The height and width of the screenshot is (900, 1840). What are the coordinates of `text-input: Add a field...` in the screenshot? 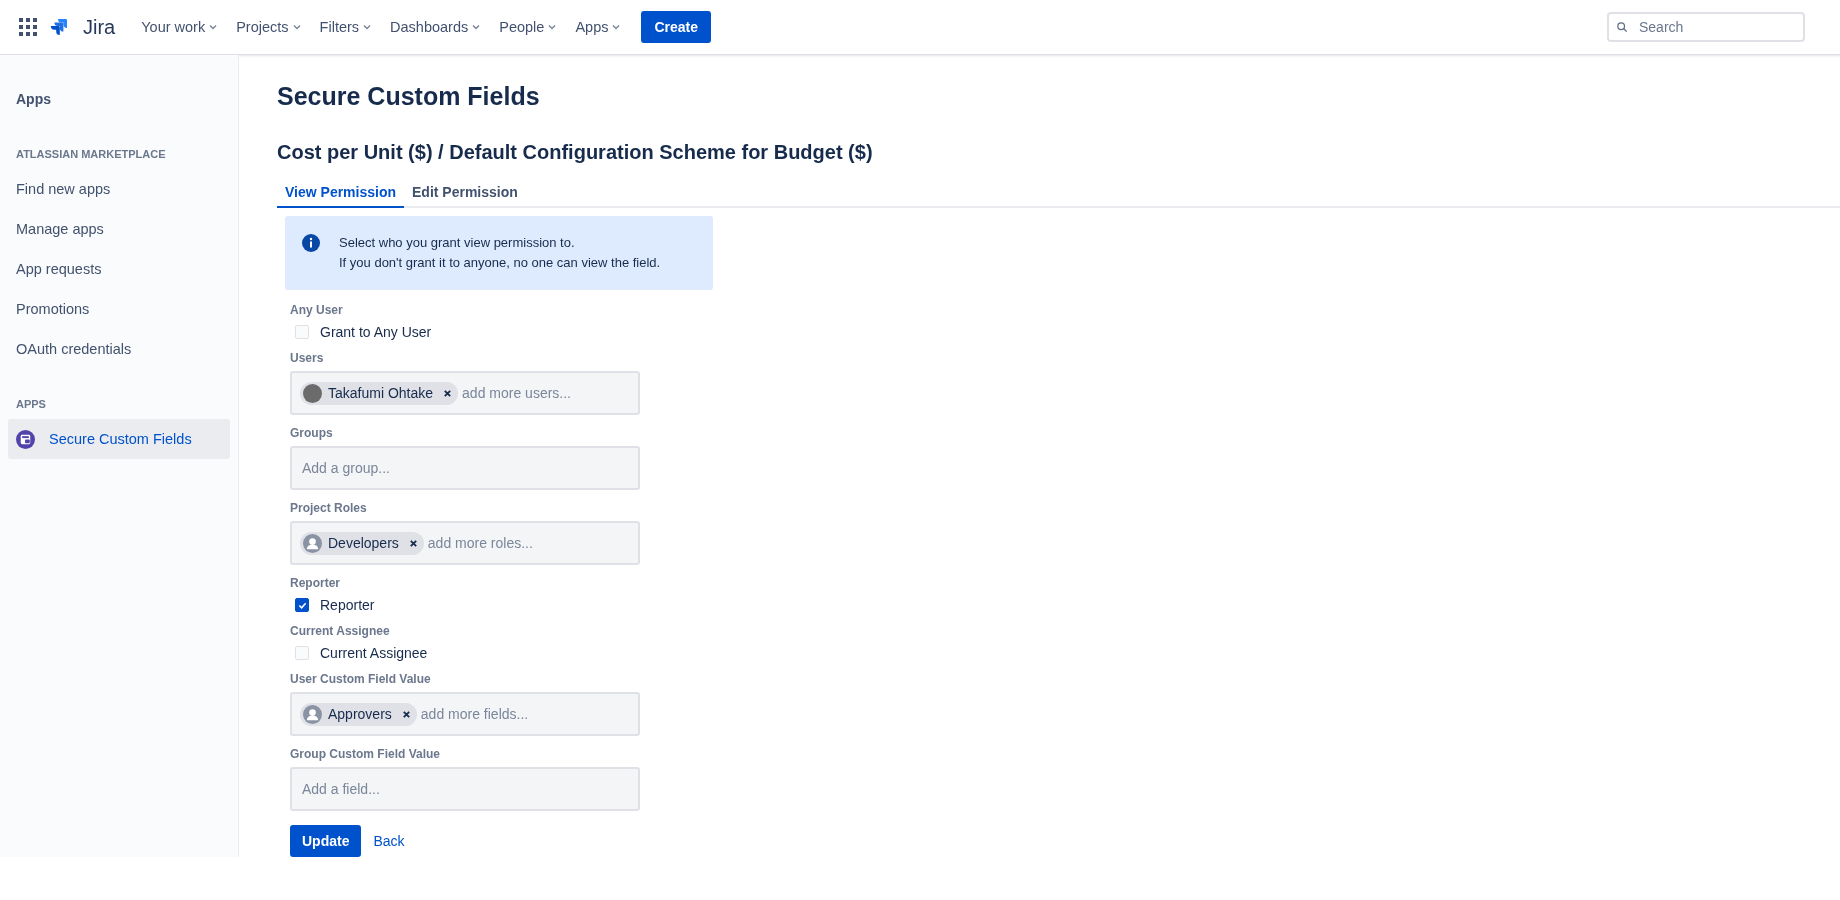 It's located at (465, 789).